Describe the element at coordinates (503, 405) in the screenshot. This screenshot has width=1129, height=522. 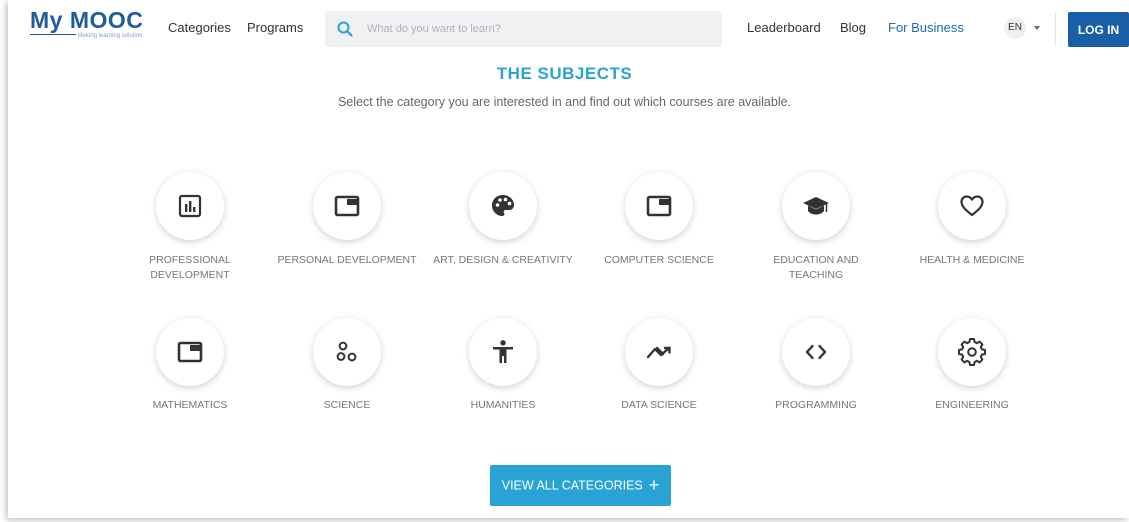
I see `subject-label: HUMANITIES` at that location.